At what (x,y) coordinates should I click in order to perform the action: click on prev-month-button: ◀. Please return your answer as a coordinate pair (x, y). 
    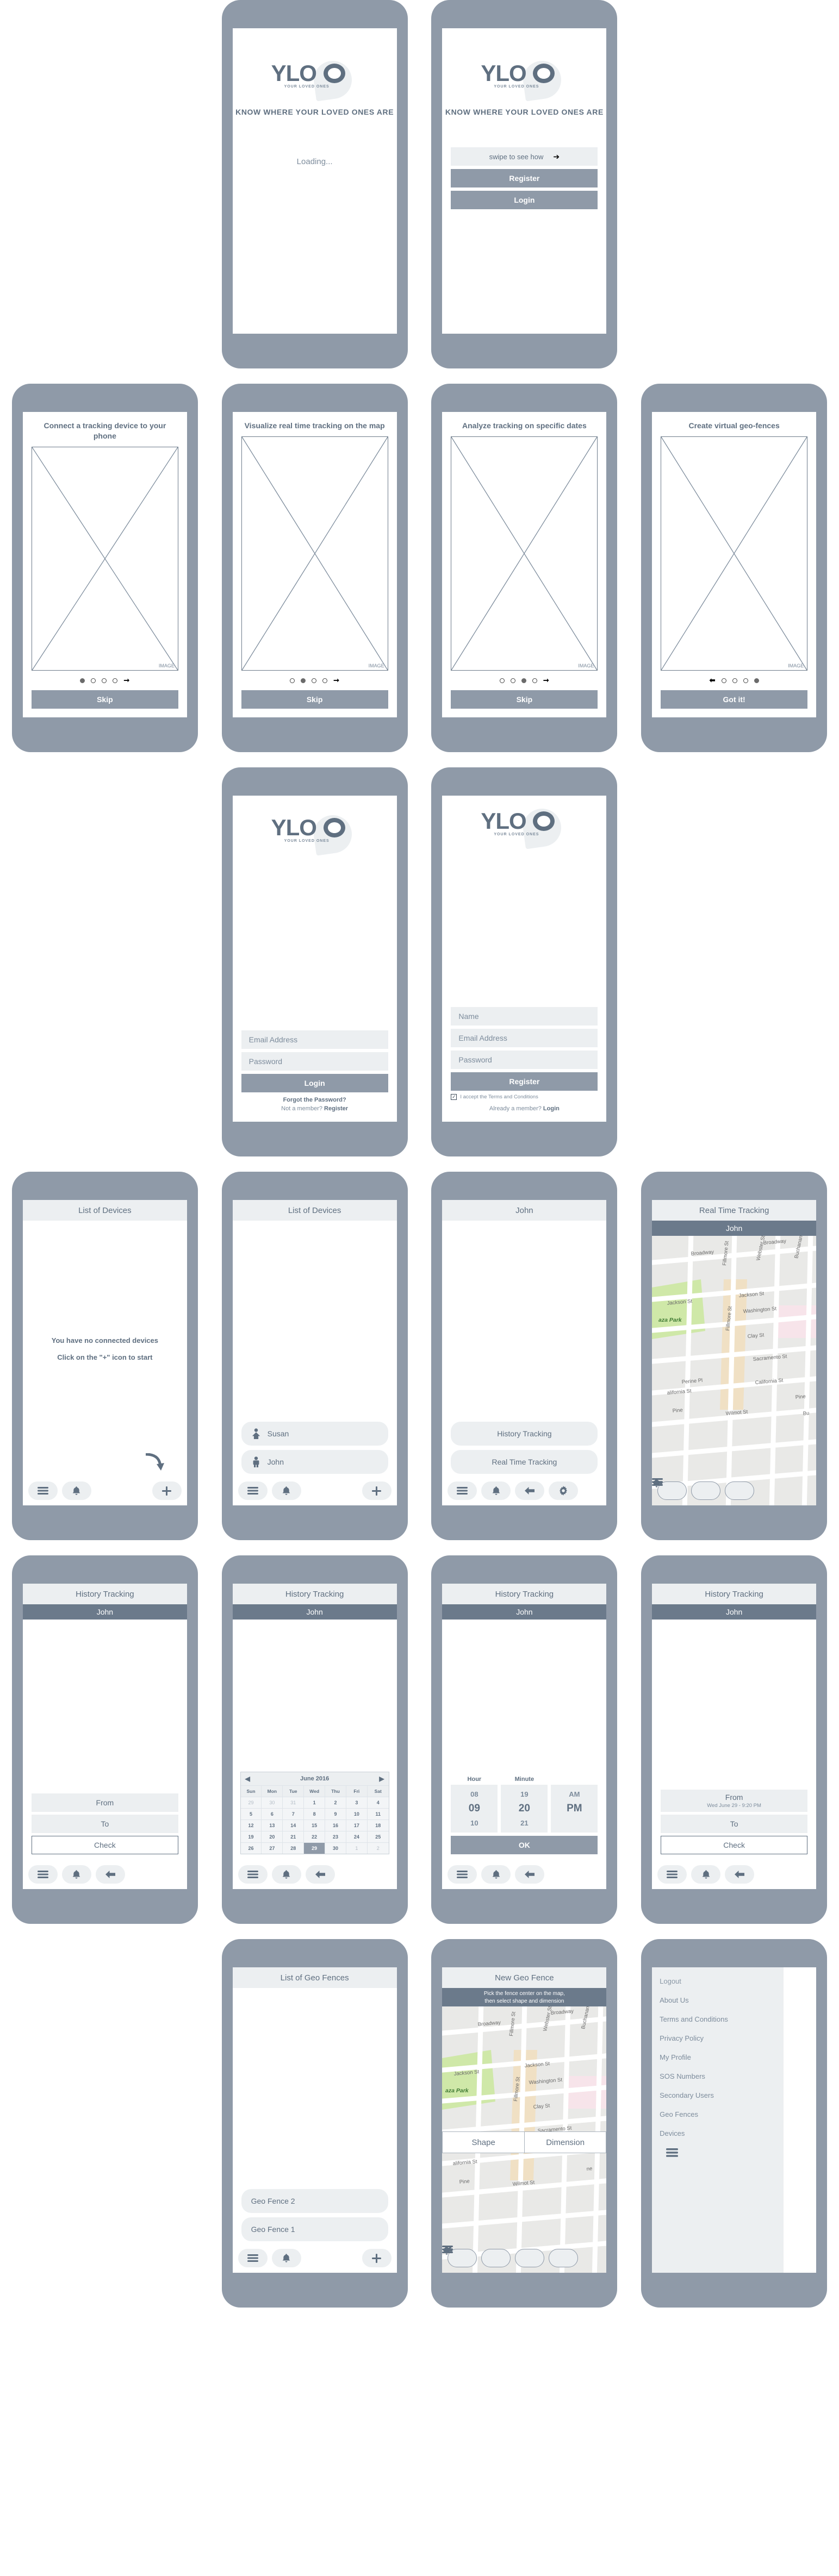
    Looking at the image, I should click on (248, 1778).